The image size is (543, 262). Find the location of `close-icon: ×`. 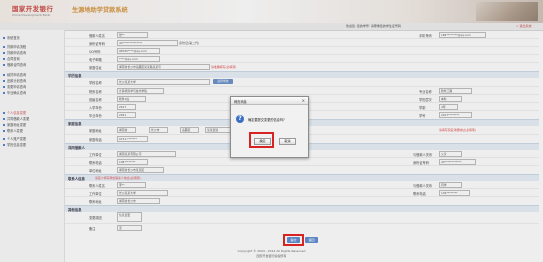

close-icon: × is located at coordinates (303, 100).